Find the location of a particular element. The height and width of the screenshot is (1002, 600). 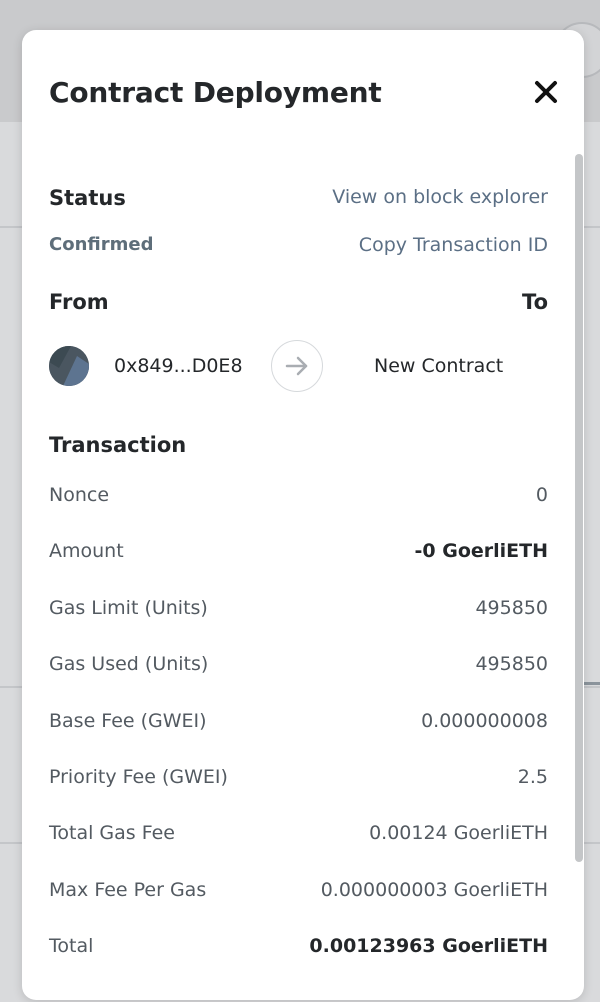

gas-limit-value: 495850 is located at coordinates (511, 608).